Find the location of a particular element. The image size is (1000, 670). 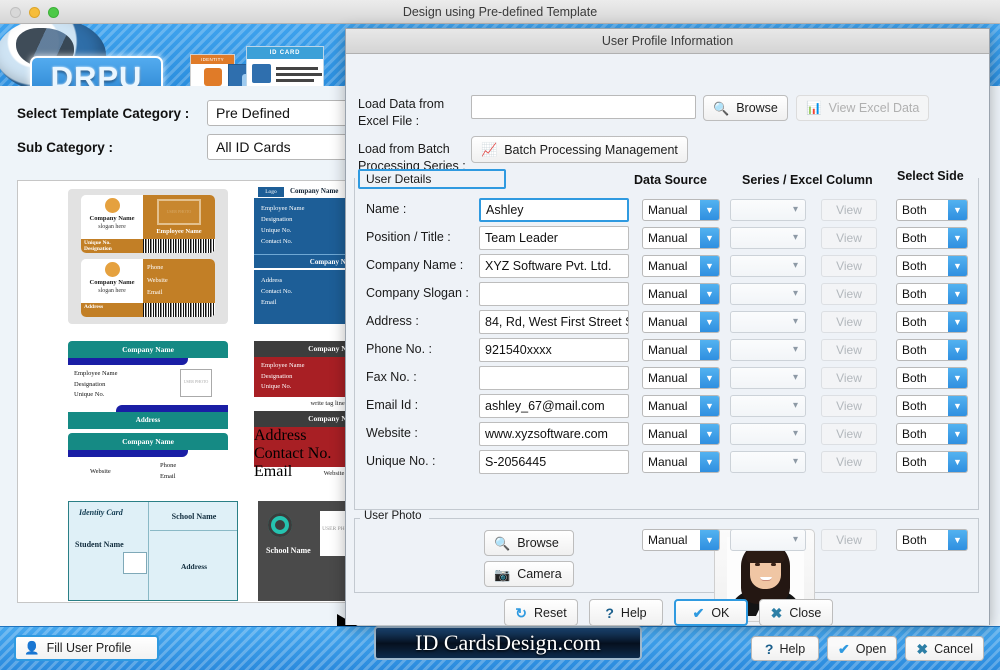

source-select-phone: Manual ▼ is located at coordinates (681, 350).